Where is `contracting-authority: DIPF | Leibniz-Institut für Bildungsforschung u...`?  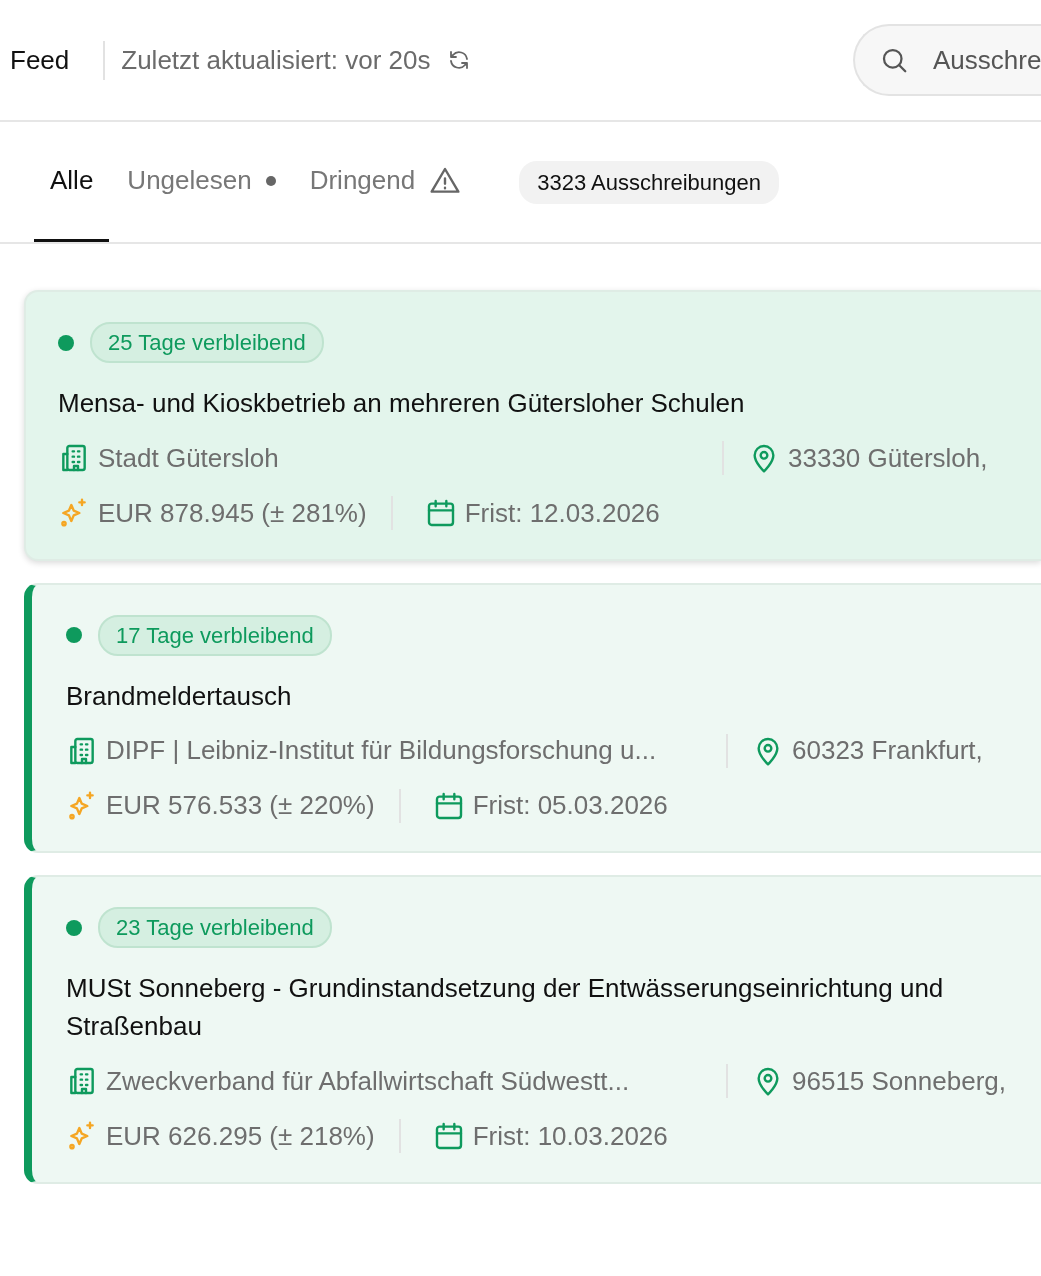 contracting-authority: DIPF | Leibniz-Institut für Bildungsforschung u... is located at coordinates (381, 751).